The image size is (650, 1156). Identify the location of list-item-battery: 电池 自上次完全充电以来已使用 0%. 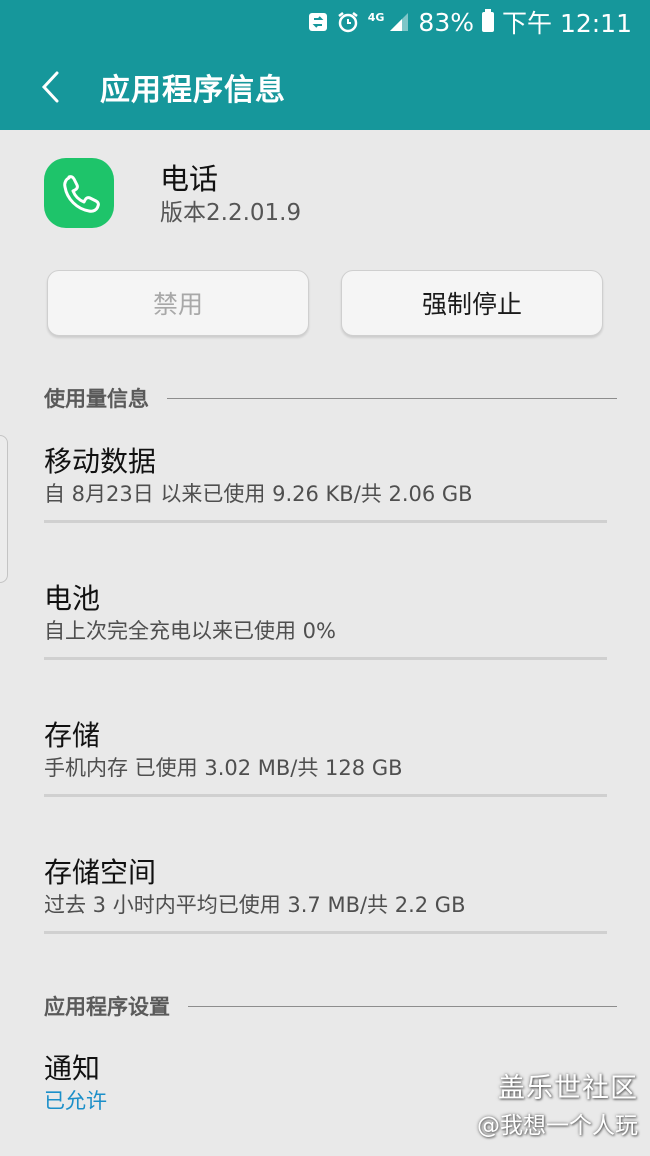
(325, 613).